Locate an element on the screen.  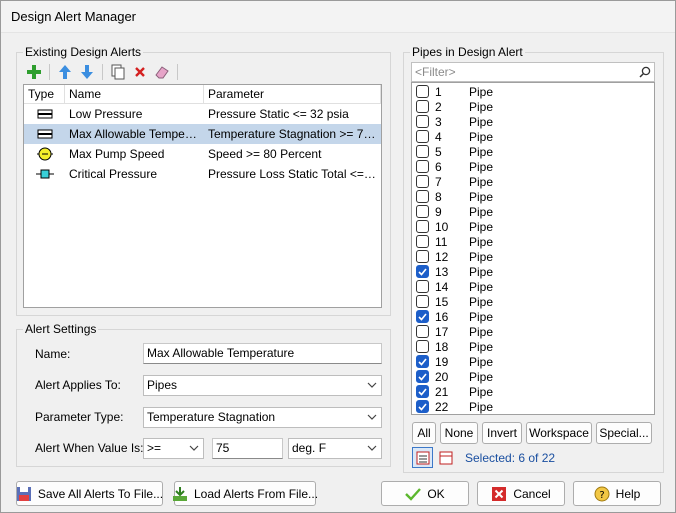
table-view-icon is located at coordinates (445, 457).